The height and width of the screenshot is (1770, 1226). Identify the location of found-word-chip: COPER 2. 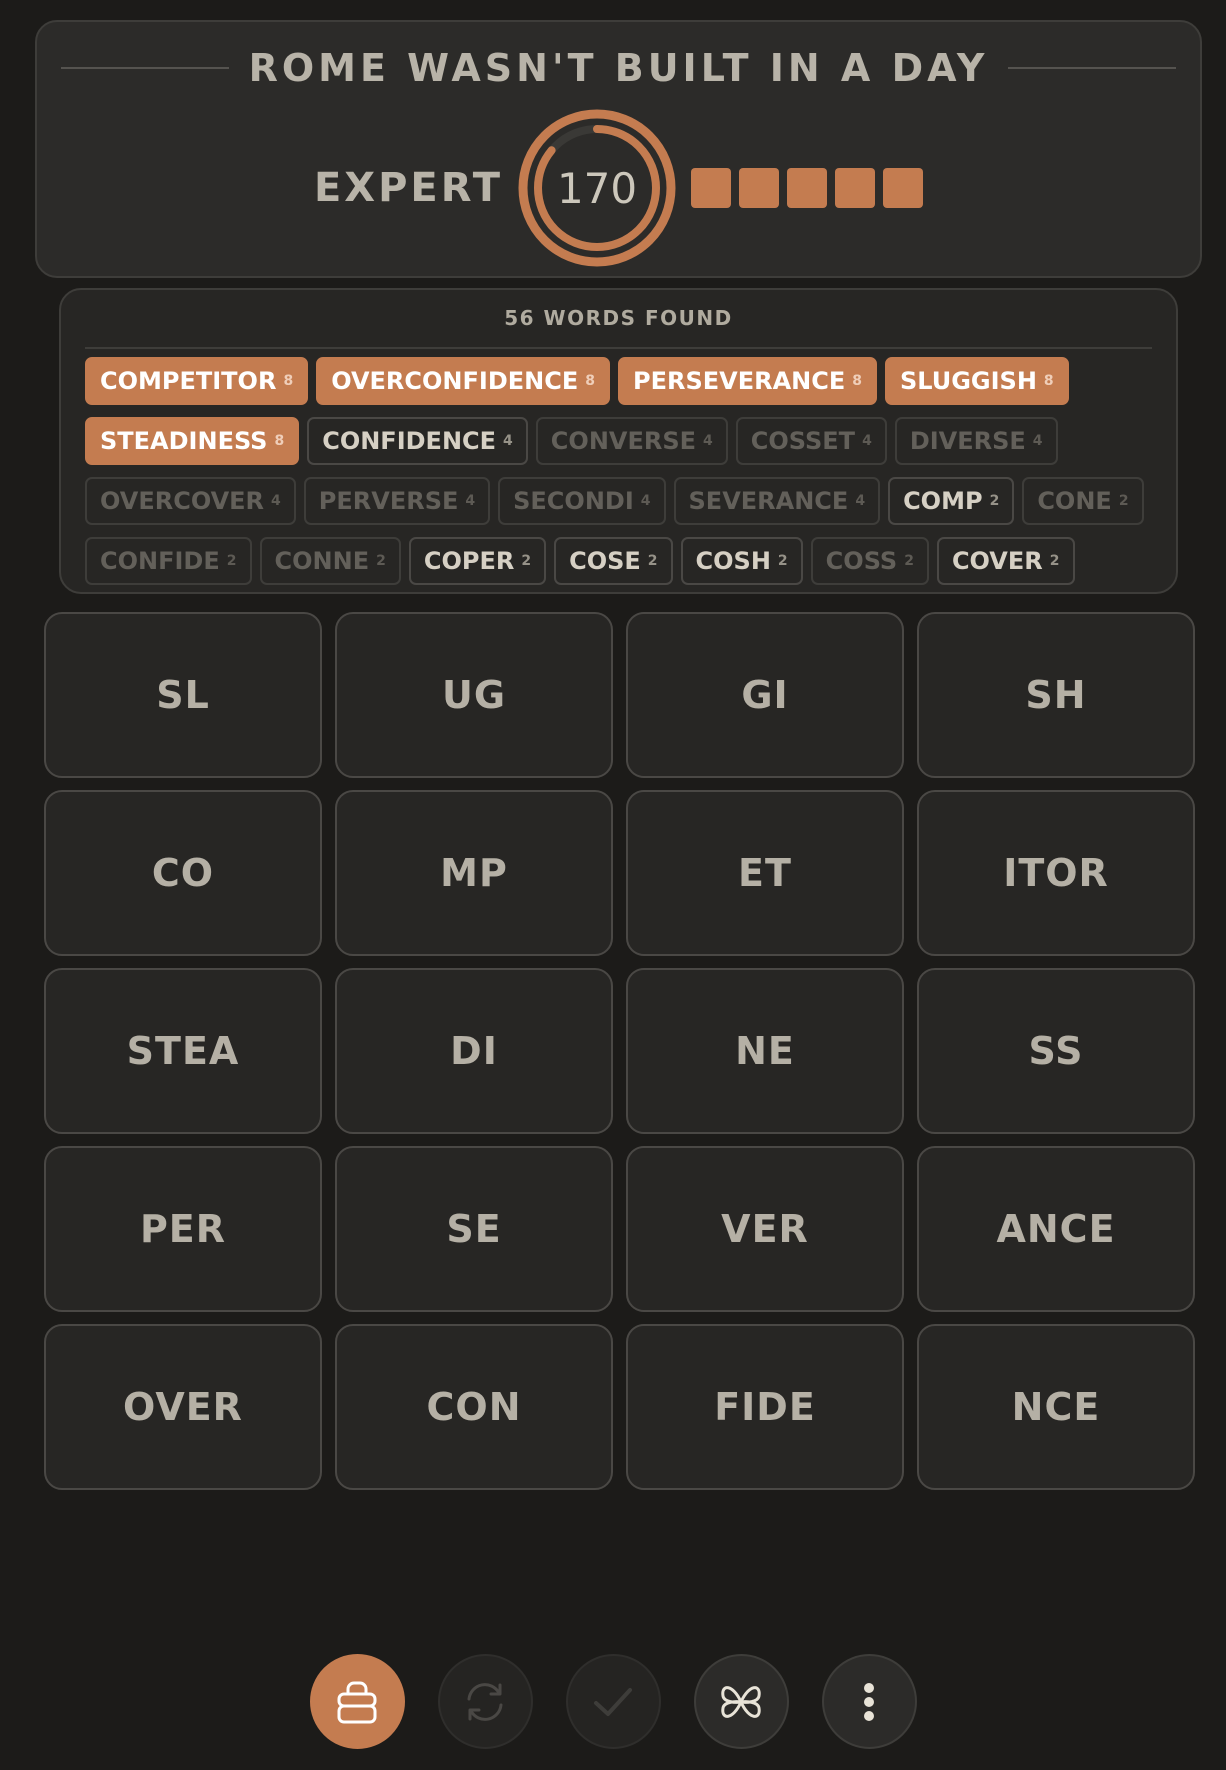
(477, 561).